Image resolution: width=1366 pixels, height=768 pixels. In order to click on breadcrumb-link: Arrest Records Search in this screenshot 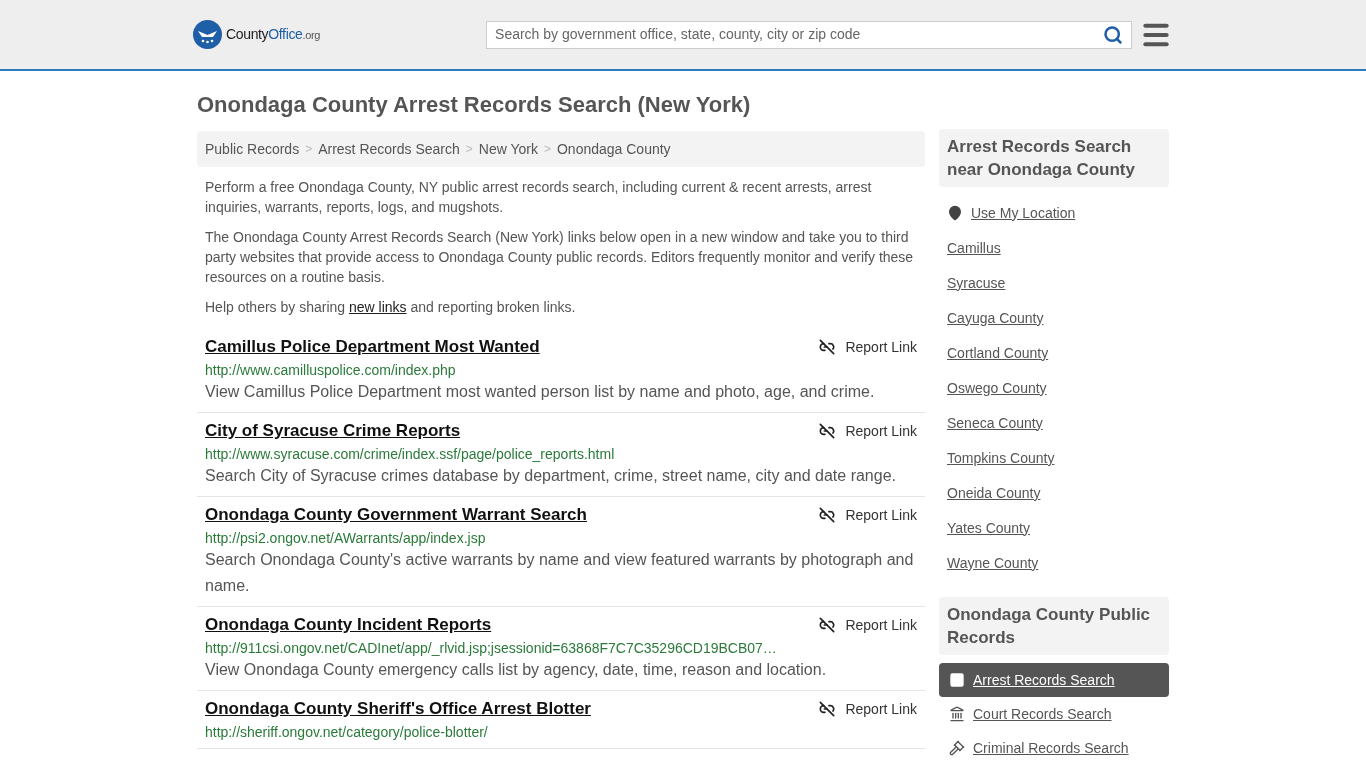, I will do `click(389, 149)`.